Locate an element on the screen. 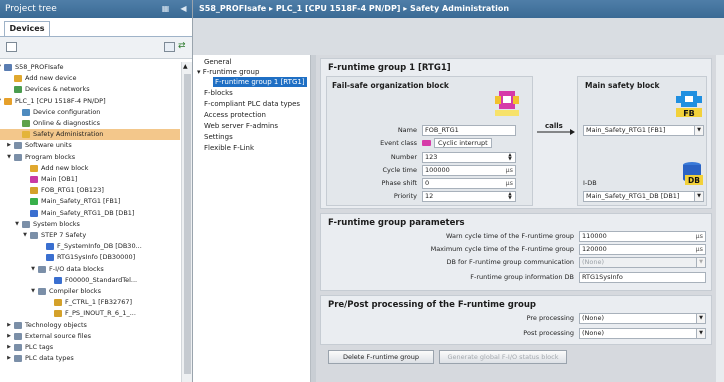 Image resolution: width=724 pixels, height=382 pixels. idb-select: Main_Safety_RTG1_DB [DB1] ▼ is located at coordinates (643, 196).